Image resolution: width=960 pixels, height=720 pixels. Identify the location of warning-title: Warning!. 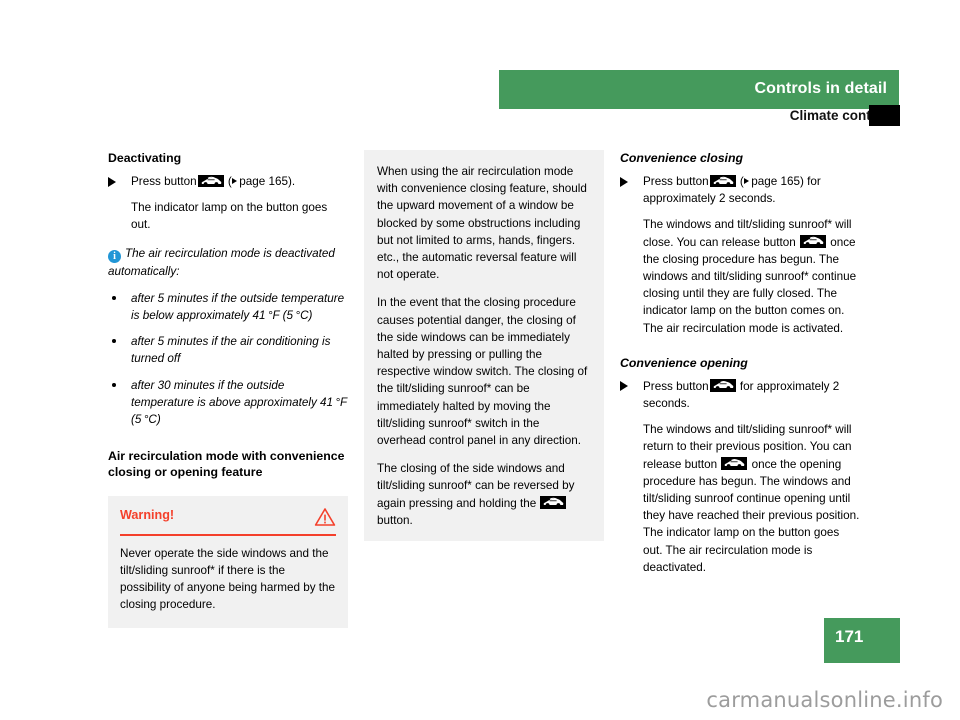
(147, 515).